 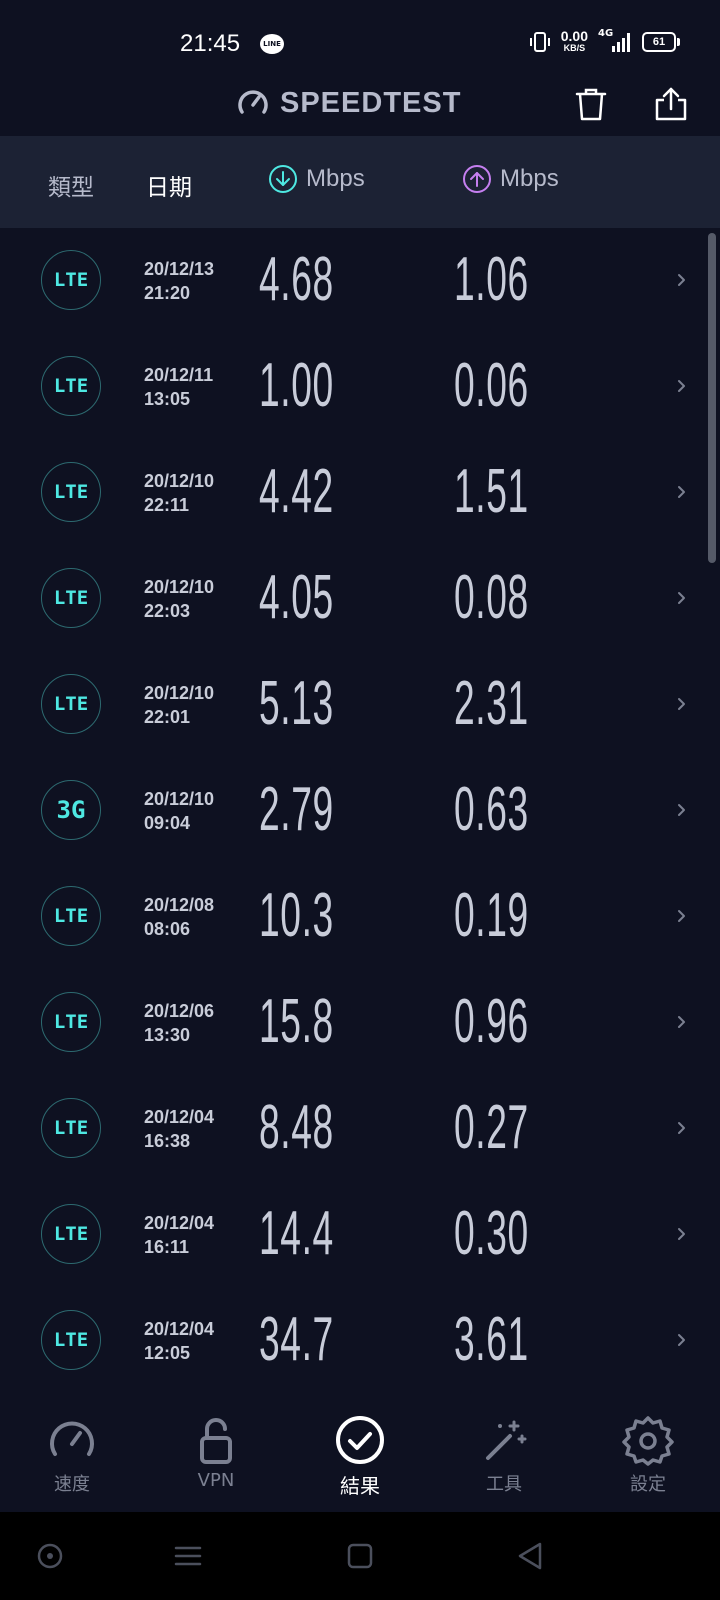 What do you see at coordinates (179, 1011) in the screenshot?
I see `result-date: 20/12/06` at bounding box center [179, 1011].